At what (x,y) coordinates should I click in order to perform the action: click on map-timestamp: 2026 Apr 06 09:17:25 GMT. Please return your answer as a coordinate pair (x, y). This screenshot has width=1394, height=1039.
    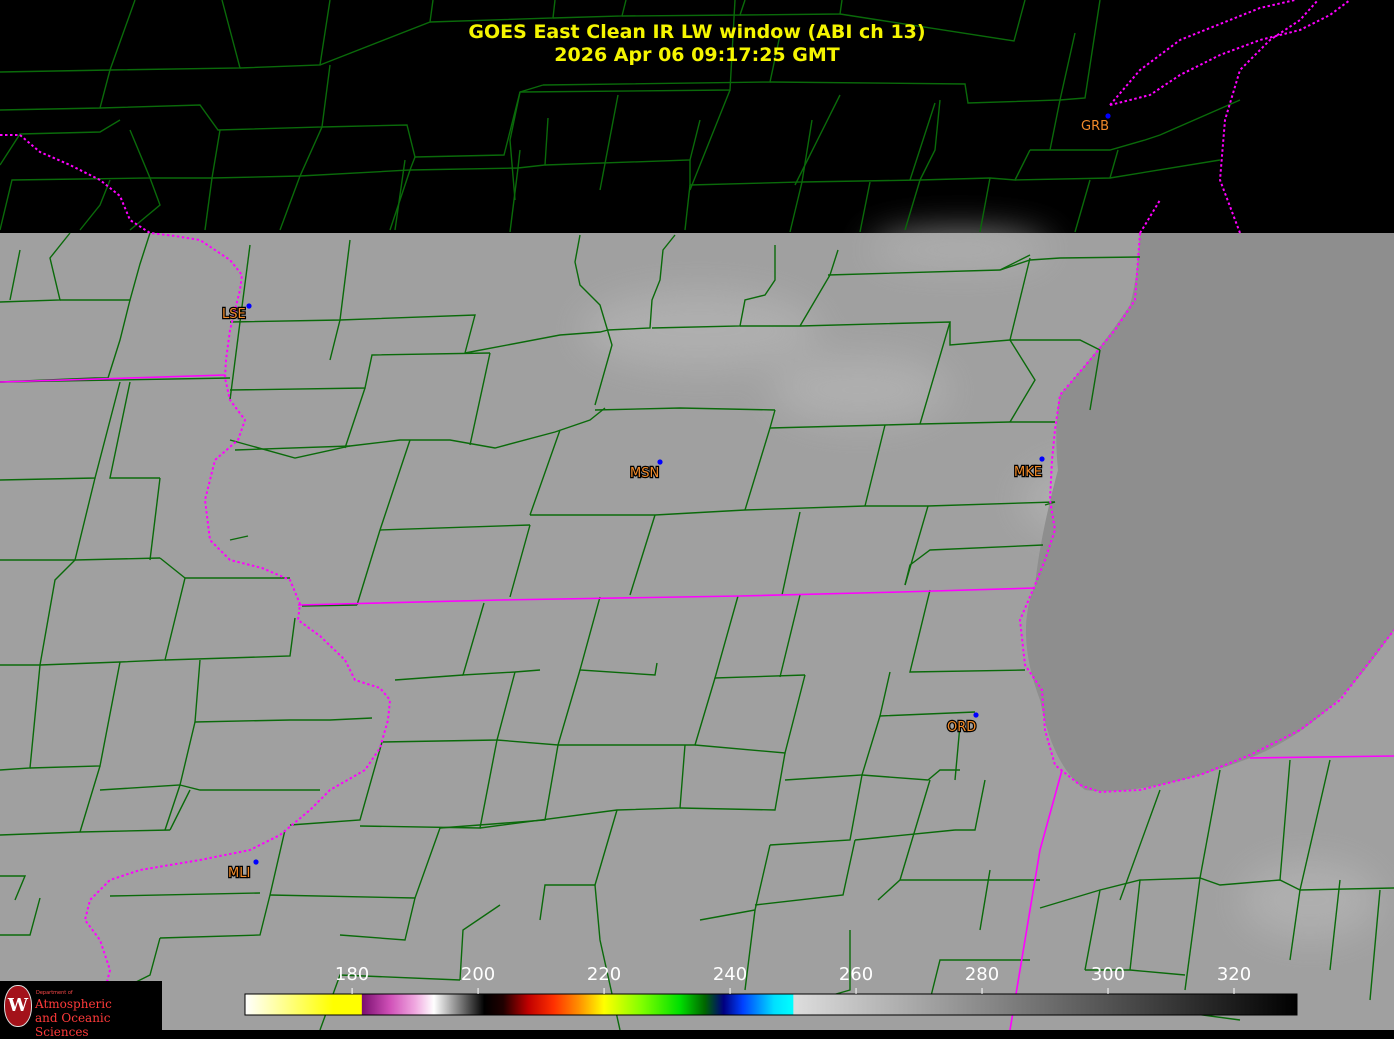
    Looking at the image, I should click on (697, 55).